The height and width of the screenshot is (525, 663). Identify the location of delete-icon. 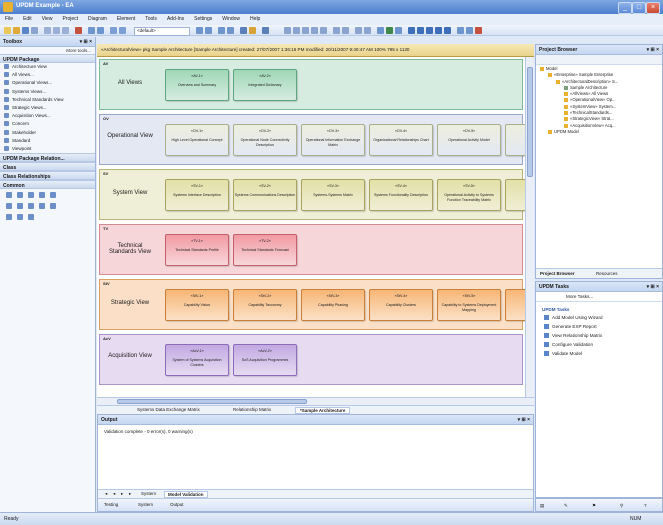
(78, 30).